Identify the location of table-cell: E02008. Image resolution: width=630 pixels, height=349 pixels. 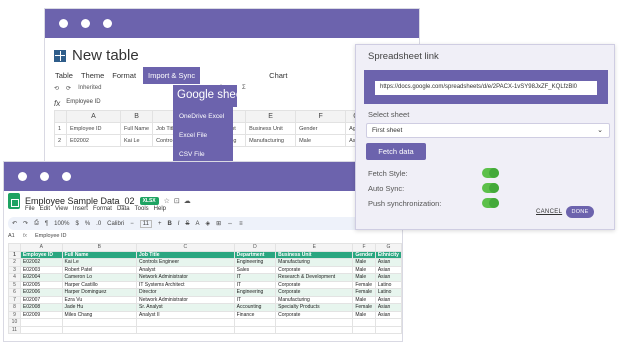
(41, 307).